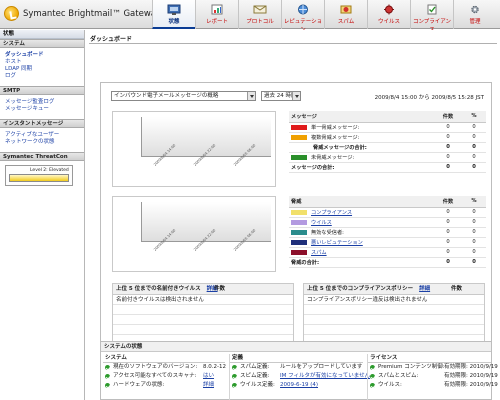 This screenshot has width=500, height=400. Describe the element at coordinates (394, 300) in the screenshot. I see `list-item: コンプライアンスポリシー違反は検出されません` at that location.